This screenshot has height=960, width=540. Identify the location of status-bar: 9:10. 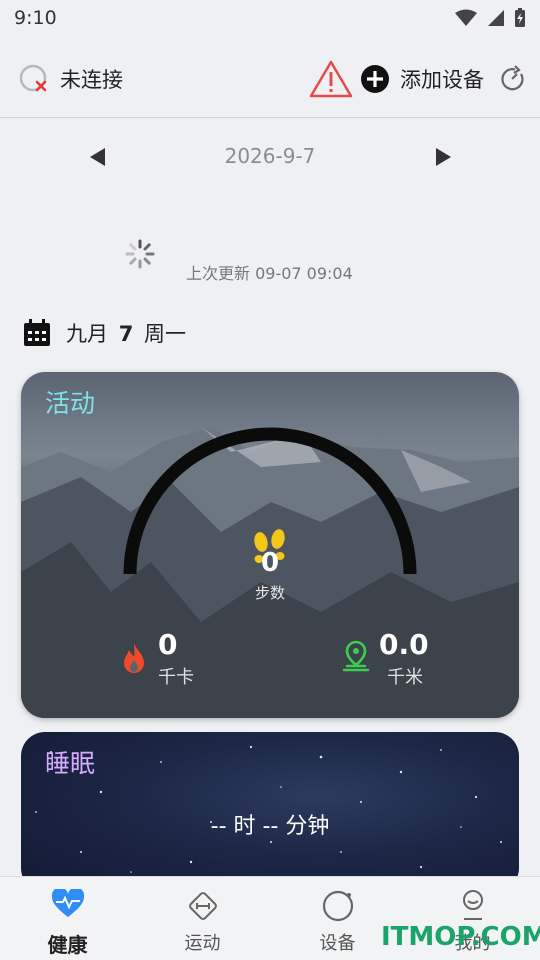
(270, 18).